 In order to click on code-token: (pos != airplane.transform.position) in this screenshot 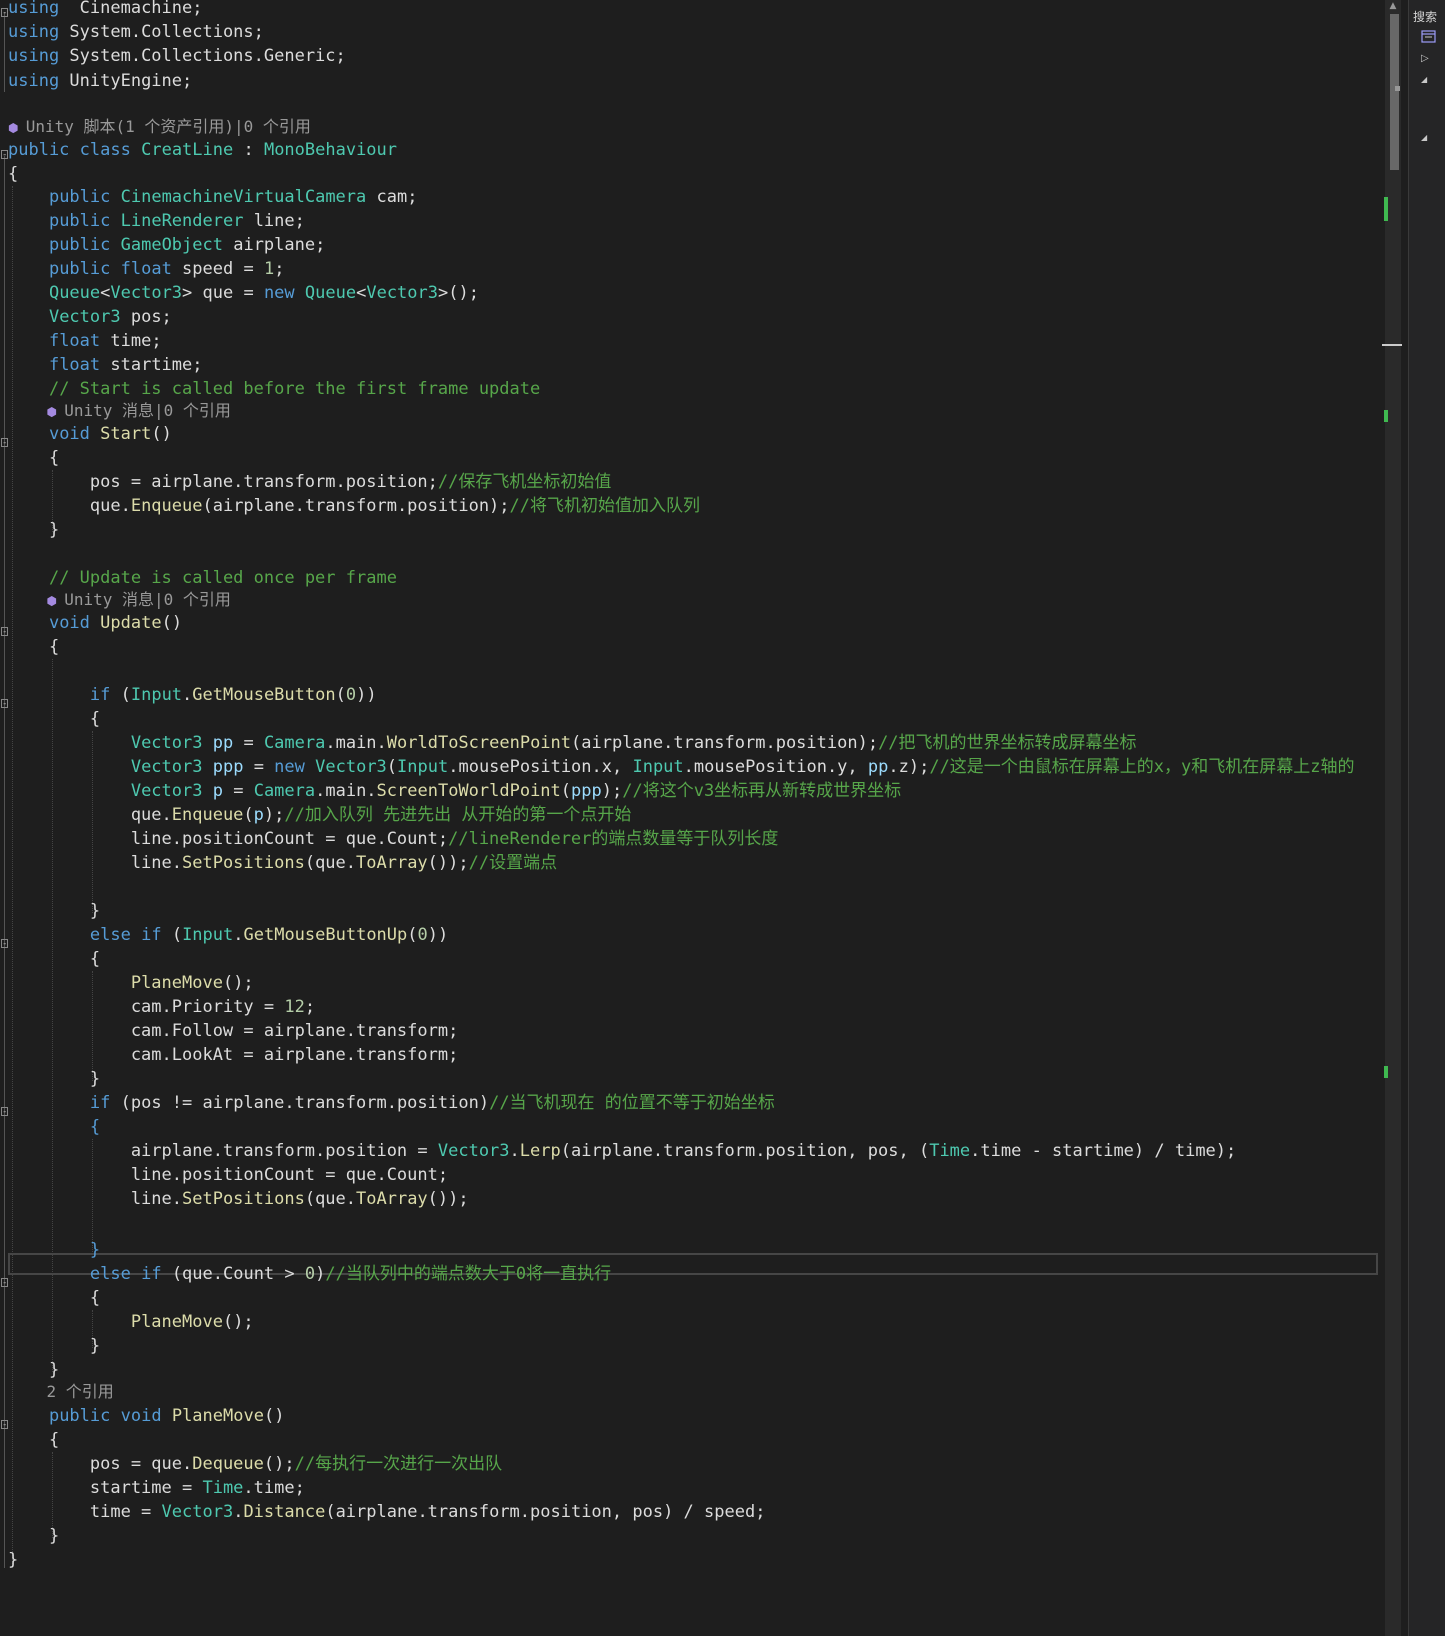, I will do `click(300, 1103)`.